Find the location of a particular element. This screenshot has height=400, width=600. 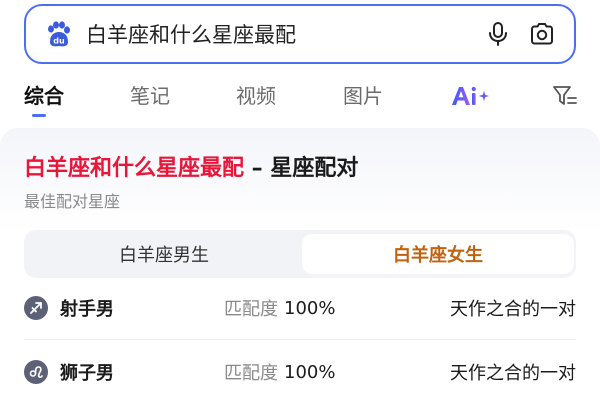

search-tabs: 综合 笔记 视频 图片 is located at coordinates (300, 97).